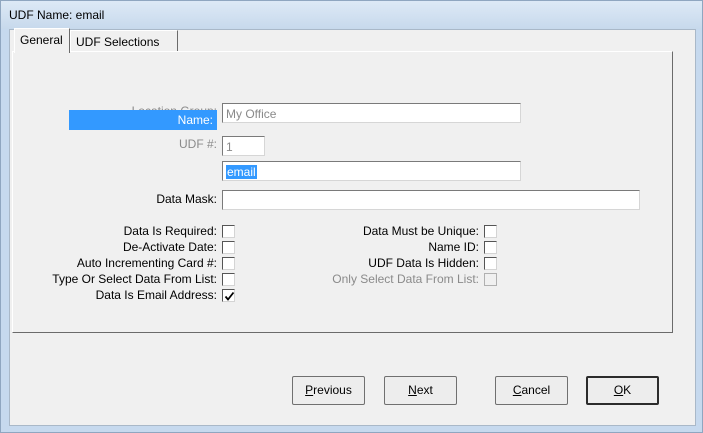 This screenshot has width=703, height=433. I want to click on next-button: Next, so click(420, 390).